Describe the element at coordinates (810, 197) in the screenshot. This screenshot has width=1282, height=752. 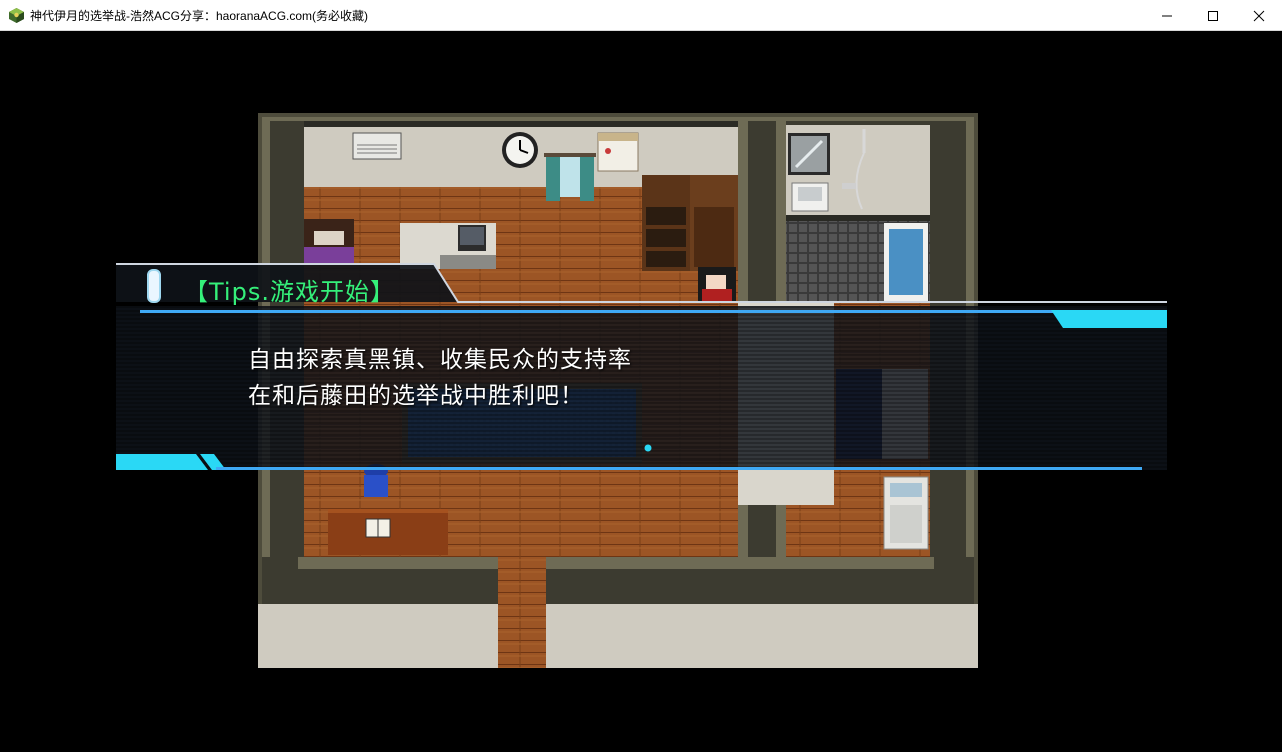
I see `sink-icon` at that location.